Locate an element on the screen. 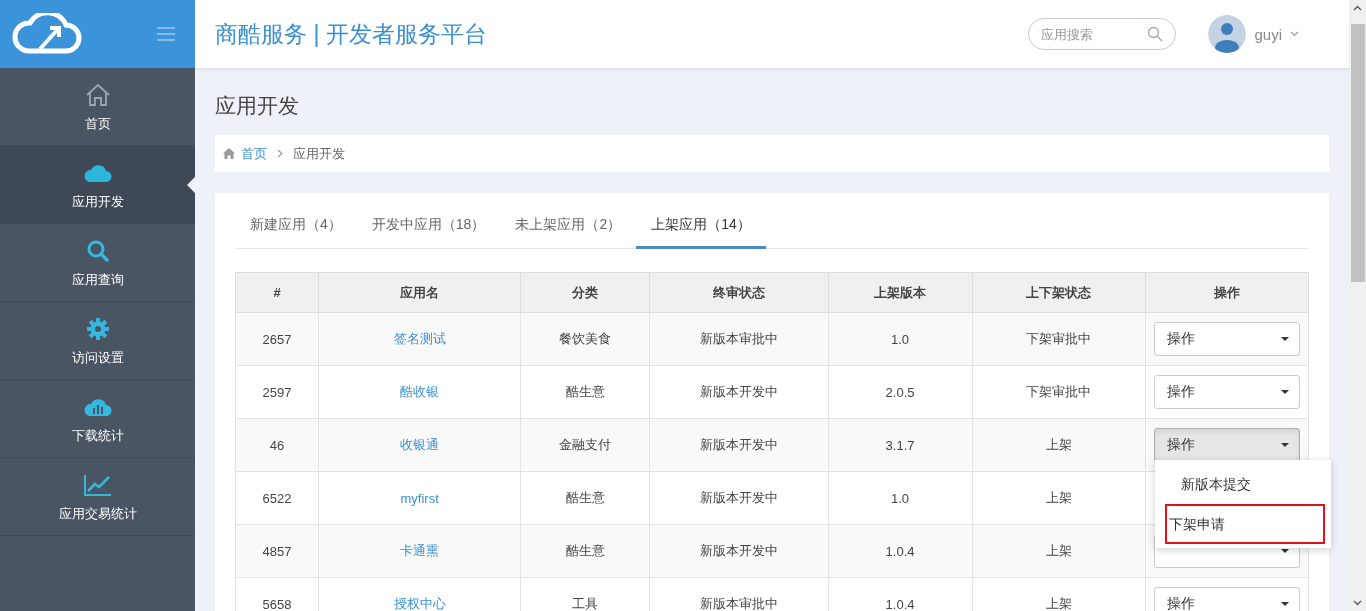 This screenshot has height=611, width=1366. menu-item: 新版本提交 is located at coordinates (1244, 484).